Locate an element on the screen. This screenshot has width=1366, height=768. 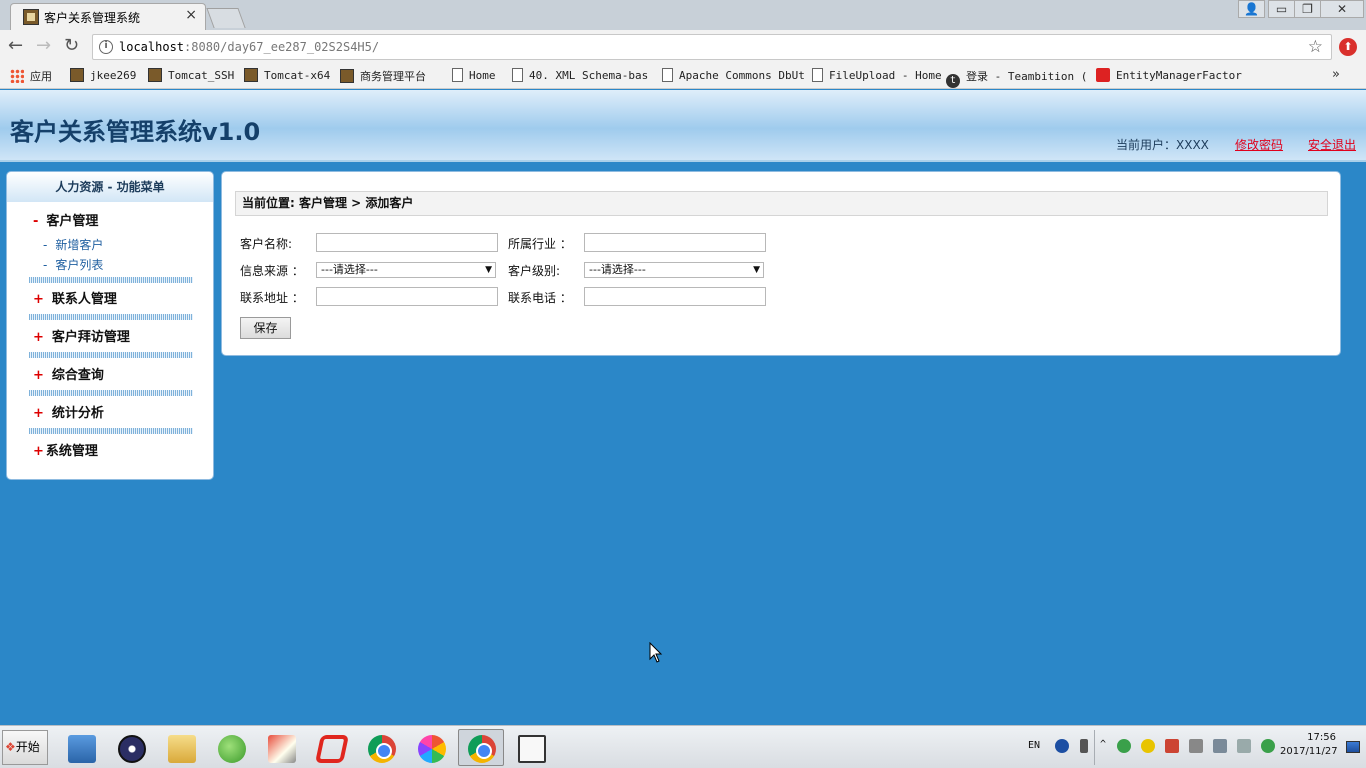
taskbar-app-document is located at coordinates (531, 747).